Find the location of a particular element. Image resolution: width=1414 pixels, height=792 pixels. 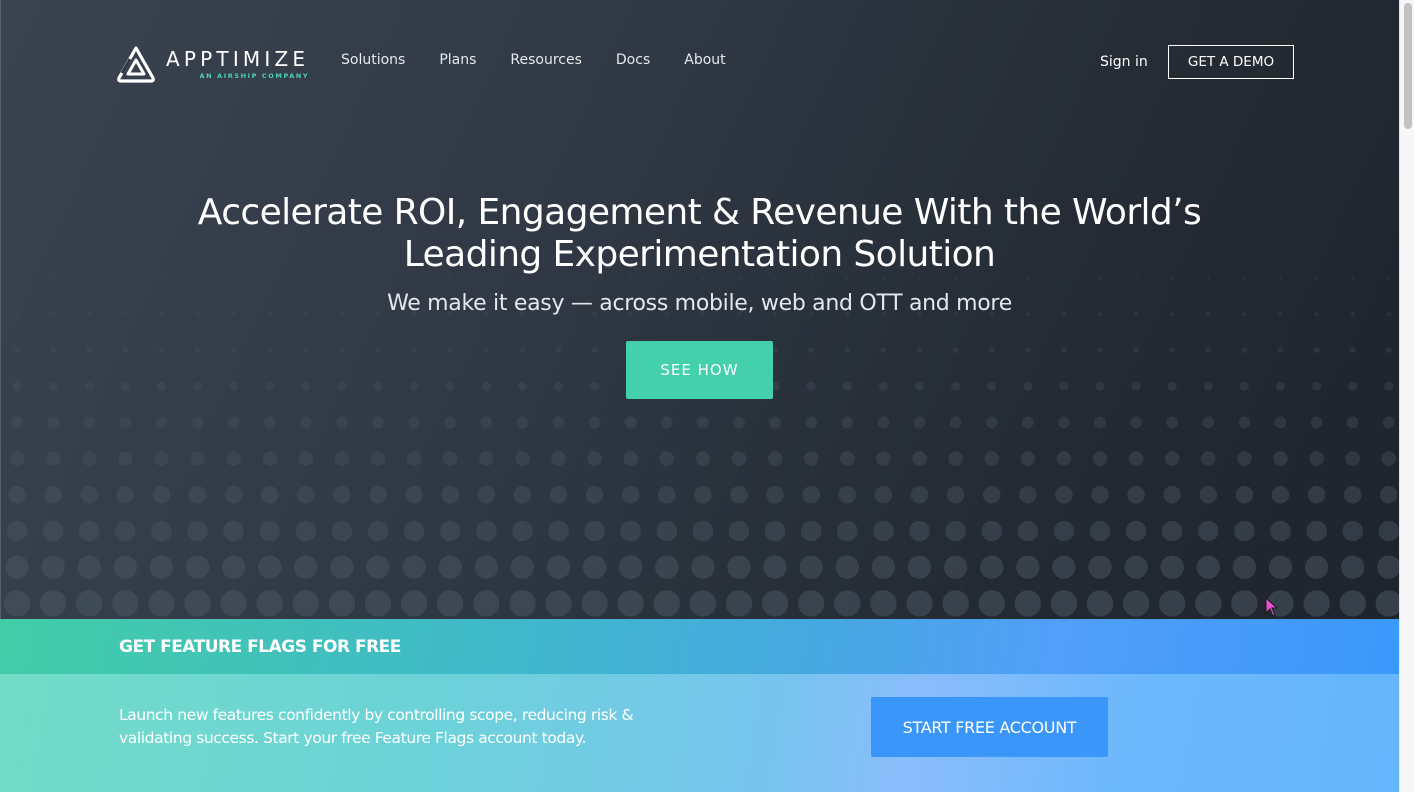

scrollbar-thumb is located at coordinates (1408, 66).